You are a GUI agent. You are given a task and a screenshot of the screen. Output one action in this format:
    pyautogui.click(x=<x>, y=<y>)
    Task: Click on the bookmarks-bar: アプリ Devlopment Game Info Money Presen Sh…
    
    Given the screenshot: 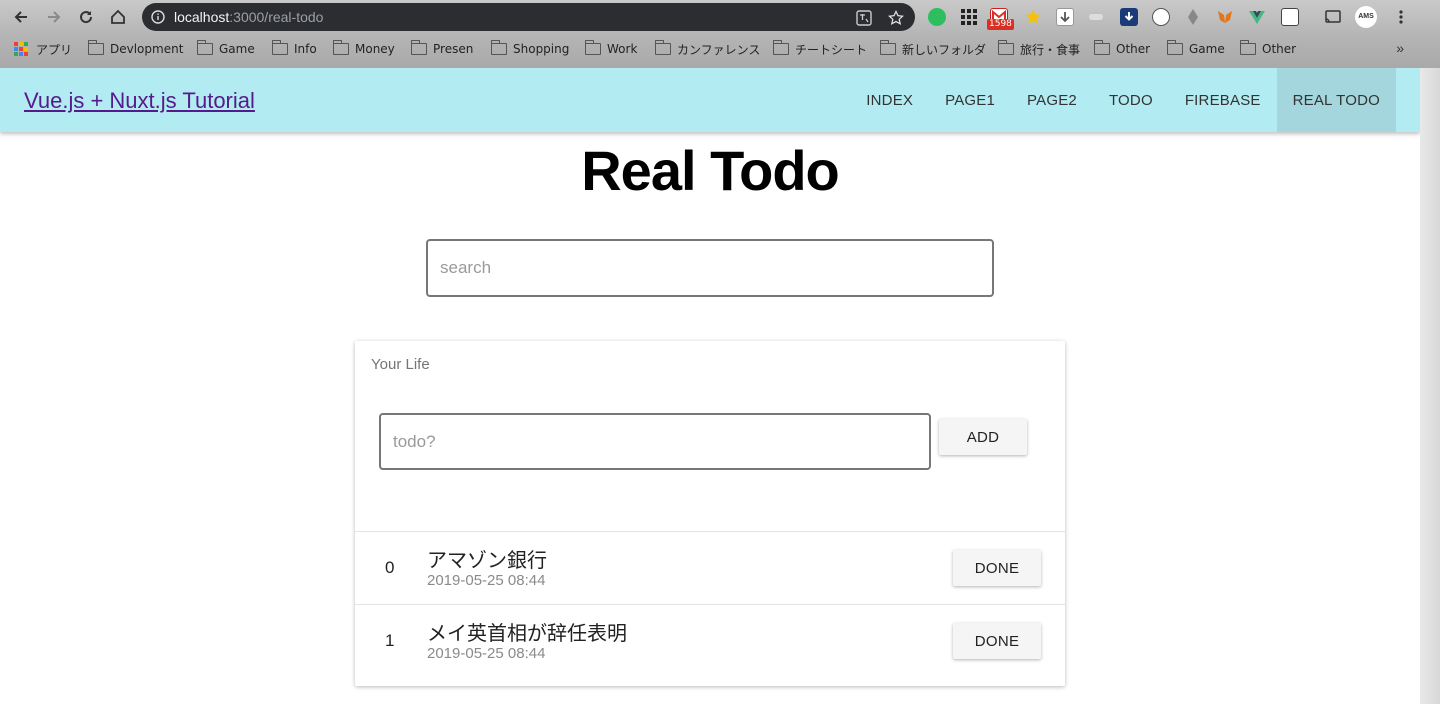 What is the action you would take?
    pyautogui.click(x=720, y=49)
    